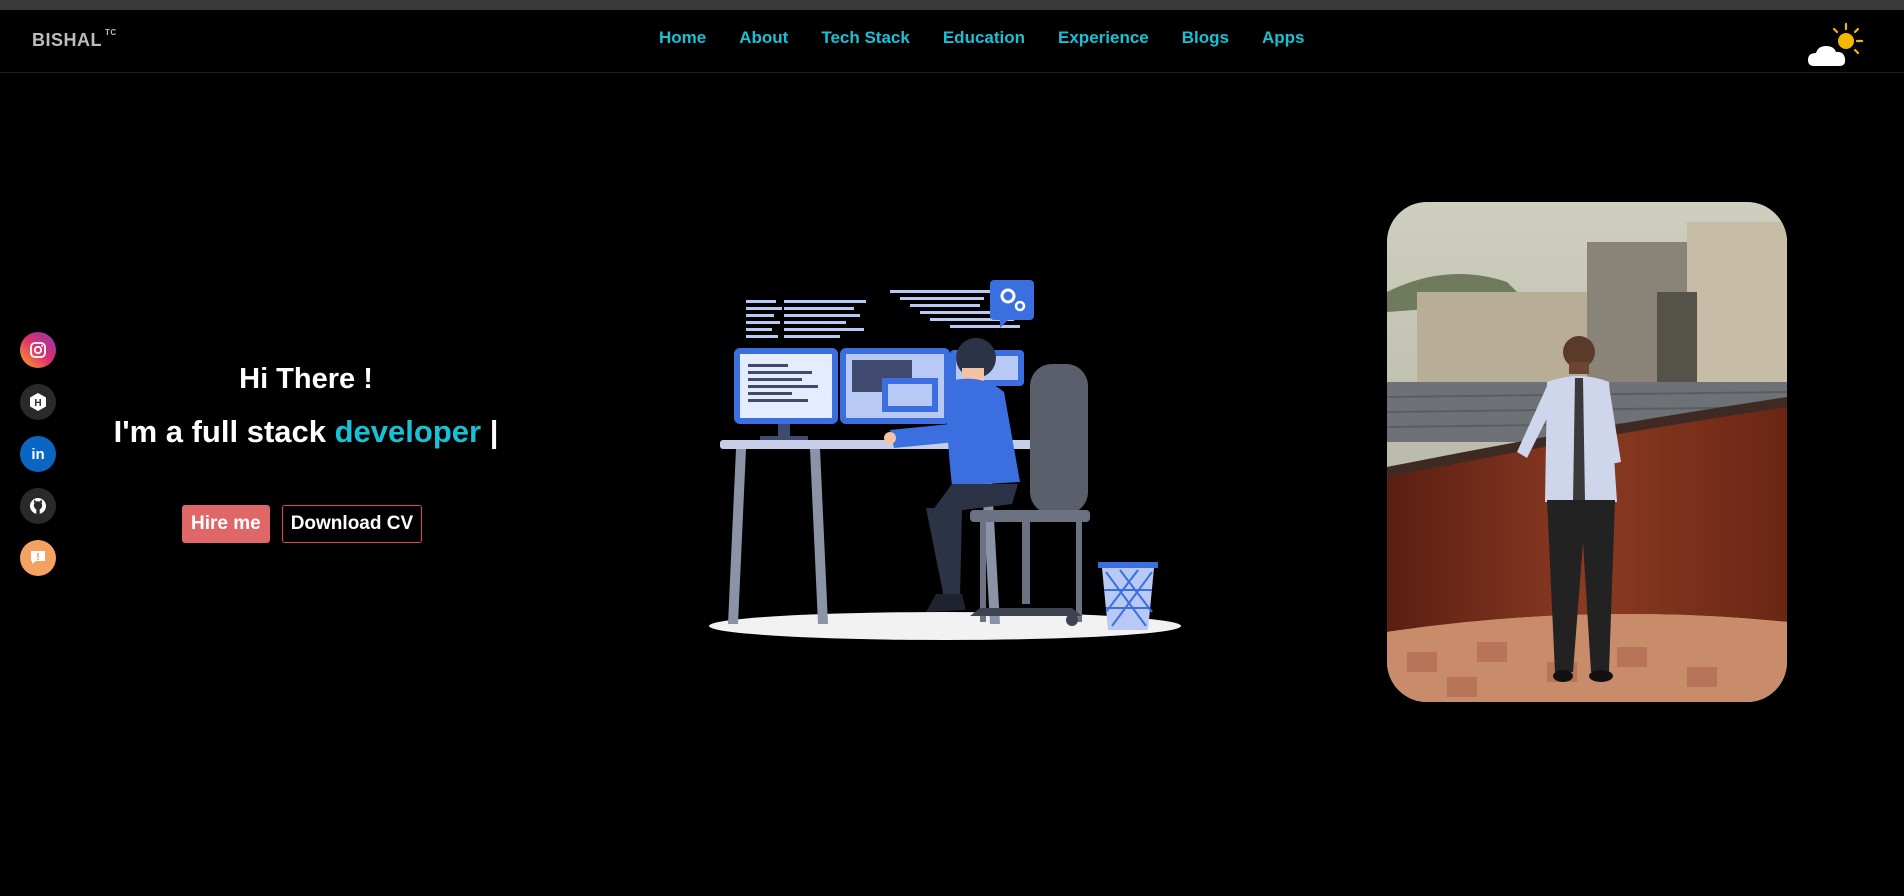  Describe the element at coordinates (1836, 47) in the screenshot. I see `partly-sunny-icon` at that location.